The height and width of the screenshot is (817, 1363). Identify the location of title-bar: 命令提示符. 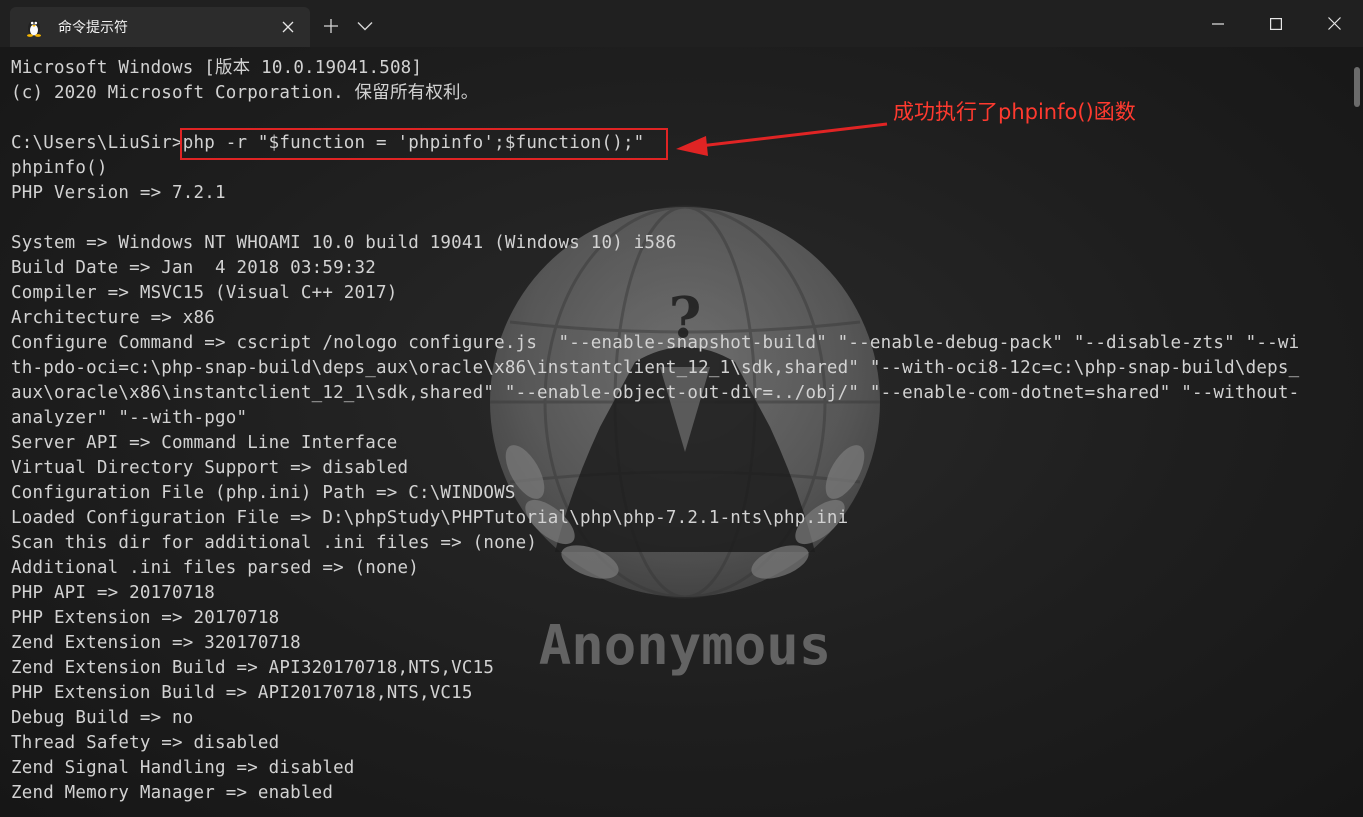
(681, 23).